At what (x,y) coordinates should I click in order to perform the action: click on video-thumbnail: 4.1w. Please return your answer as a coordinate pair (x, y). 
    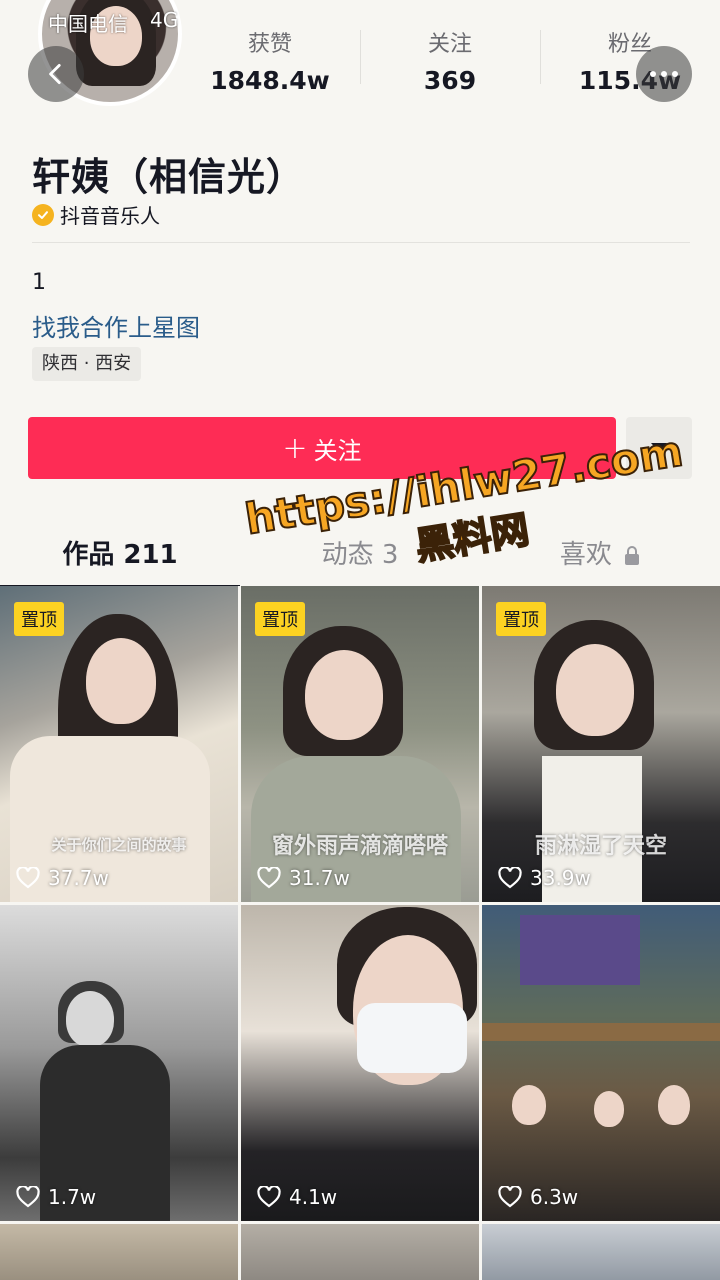
    Looking at the image, I should click on (360, 1063).